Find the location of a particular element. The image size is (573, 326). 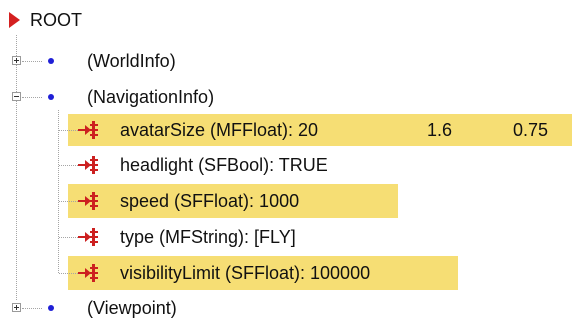

tree-node-worldinfo: (WorldInfo) is located at coordinates (131, 61).